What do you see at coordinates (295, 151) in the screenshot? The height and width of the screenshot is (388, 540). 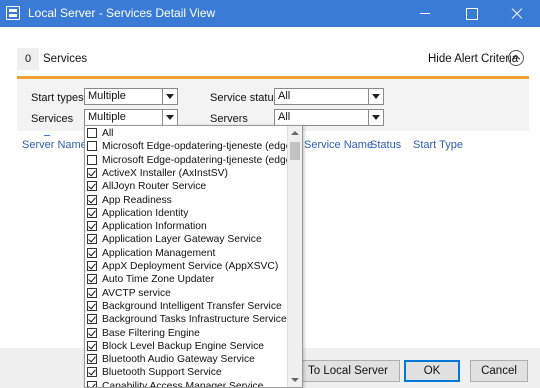 I see `scrollbar-thumb` at bounding box center [295, 151].